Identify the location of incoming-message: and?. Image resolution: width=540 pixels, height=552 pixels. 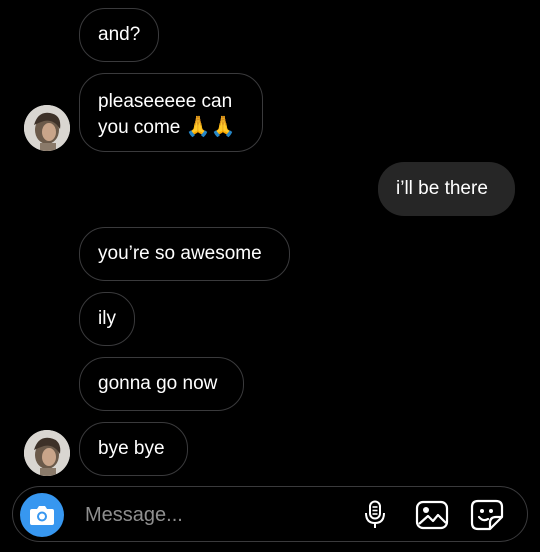
(119, 35).